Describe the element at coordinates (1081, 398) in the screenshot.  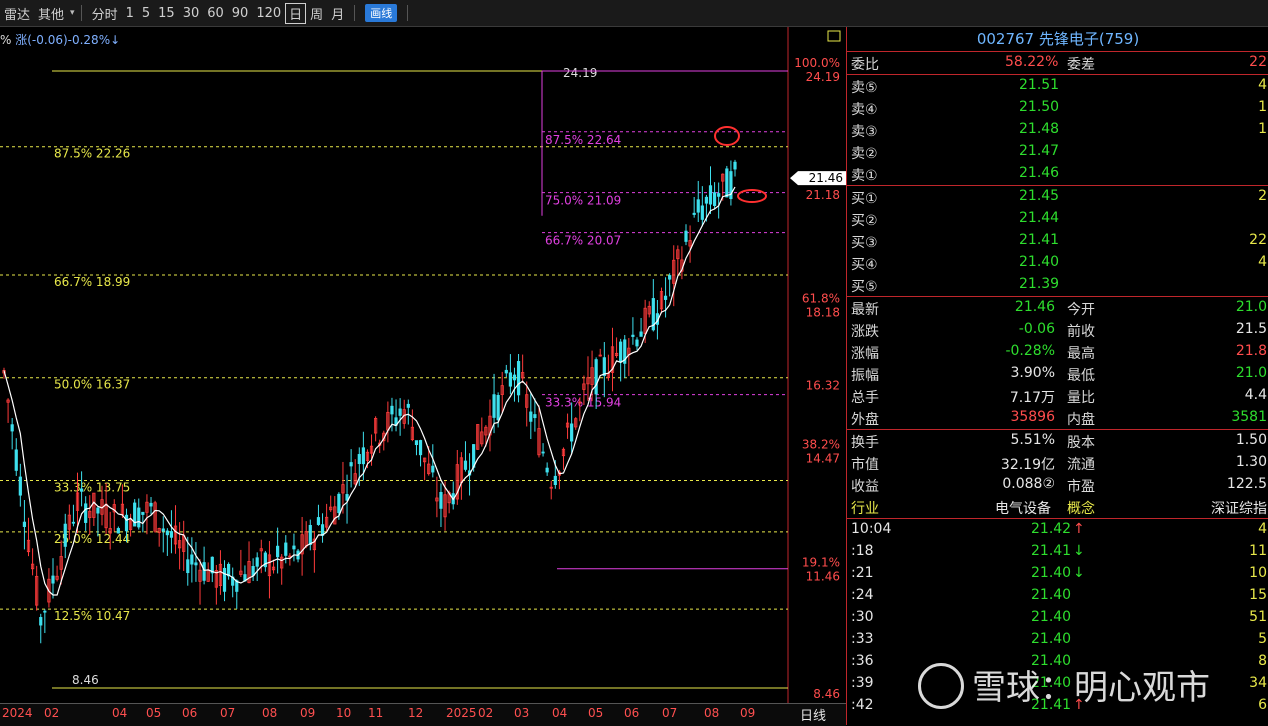
I see `quote-label: 量比` at that location.